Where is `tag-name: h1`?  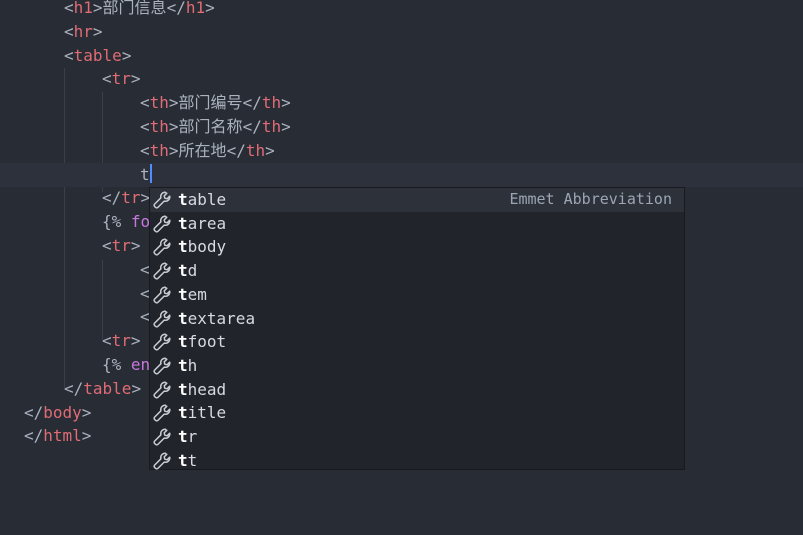
tag-name: h1 is located at coordinates (195, 8).